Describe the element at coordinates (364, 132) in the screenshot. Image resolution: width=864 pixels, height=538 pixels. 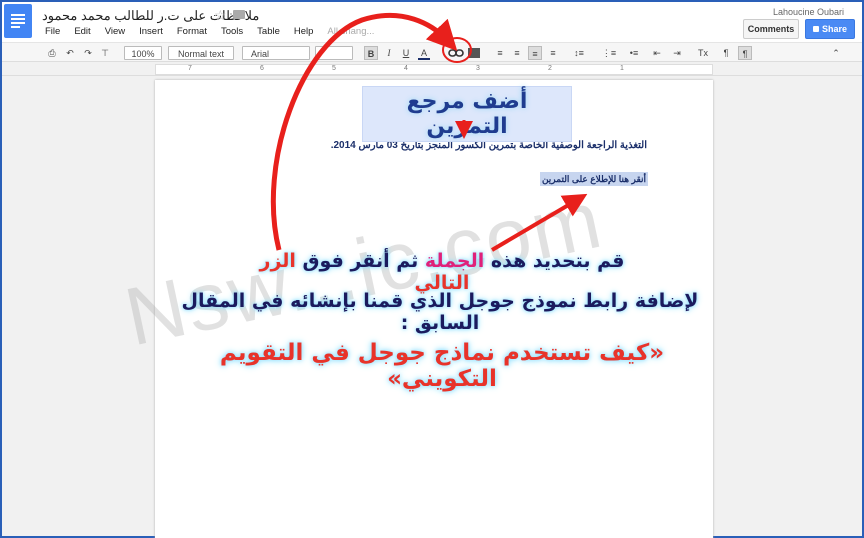
I see `curved-arrow` at that location.